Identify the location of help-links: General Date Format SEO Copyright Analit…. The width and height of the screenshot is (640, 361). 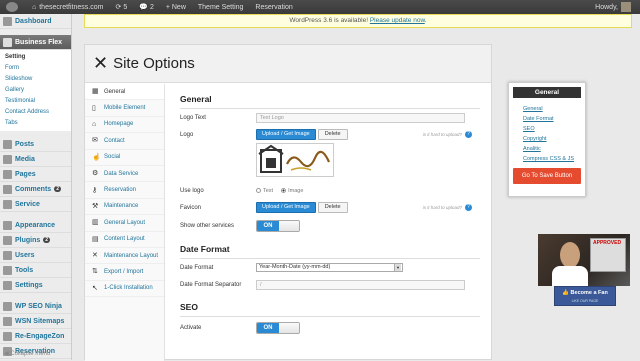
(552, 134).